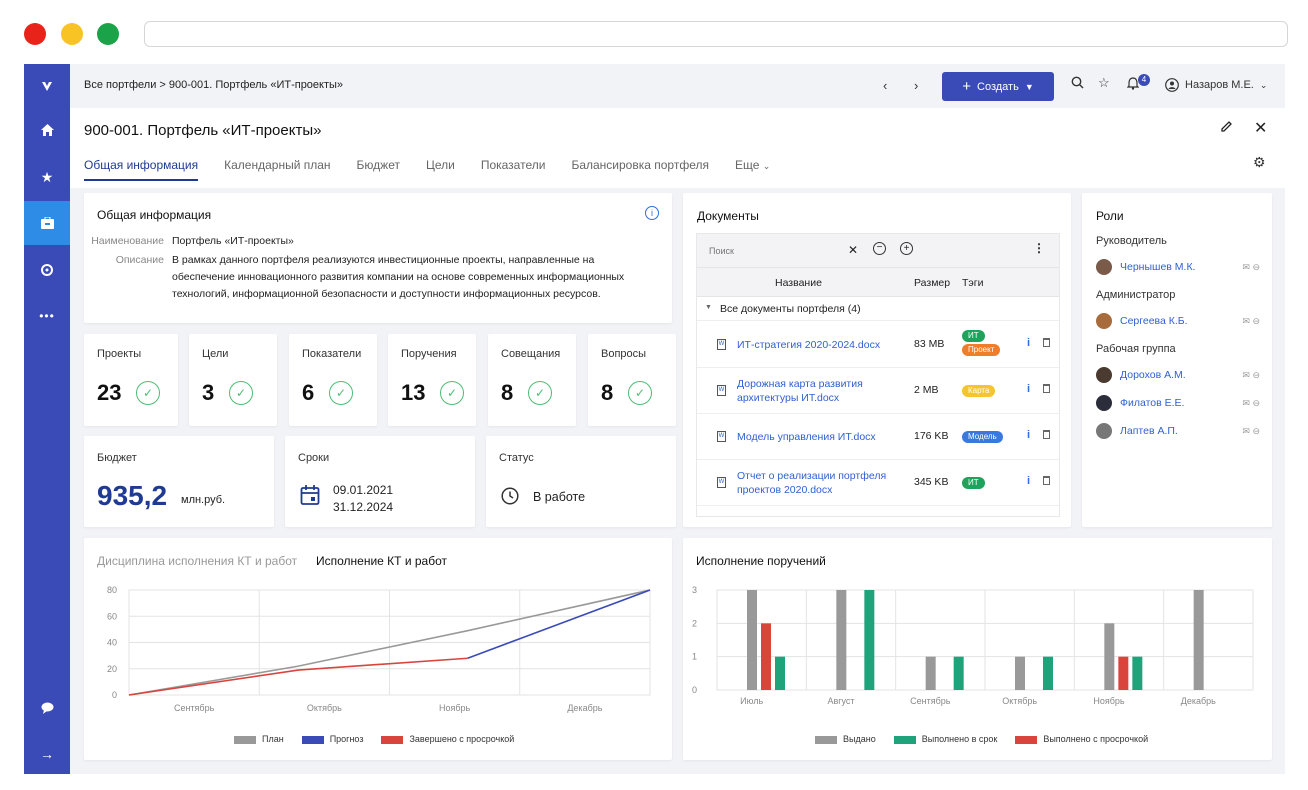 Image resolution: width=1308 pixels, height=790 pixels. Describe the element at coordinates (1081, 739) in the screenshot. I see `legend-item-late: Выполнено с просрочкой` at that location.